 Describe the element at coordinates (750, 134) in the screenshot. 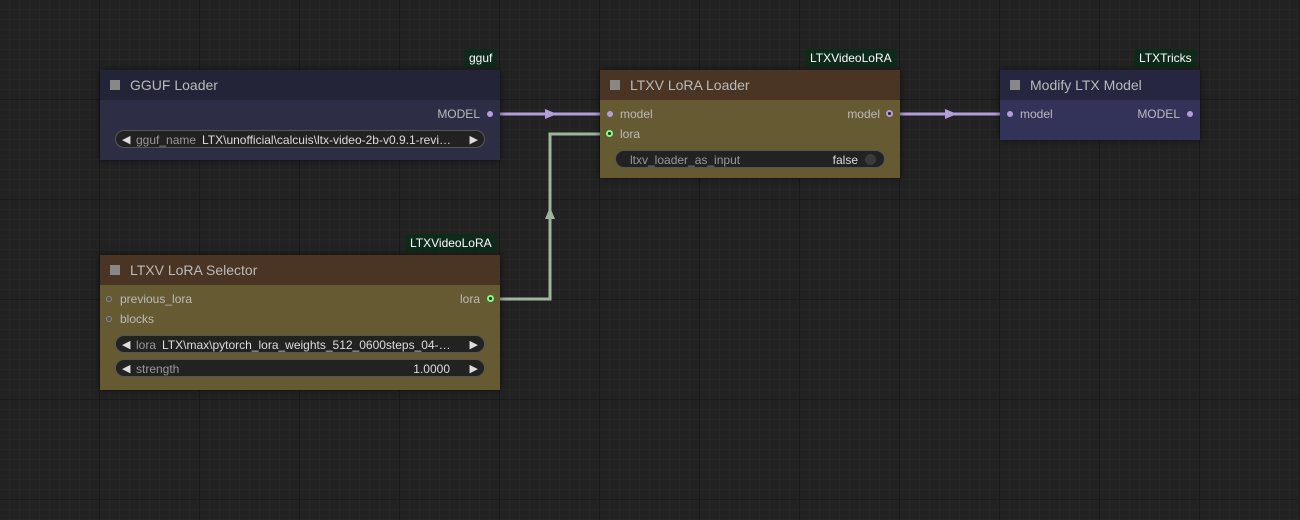

I see `input-slot-lora: lora` at that location.